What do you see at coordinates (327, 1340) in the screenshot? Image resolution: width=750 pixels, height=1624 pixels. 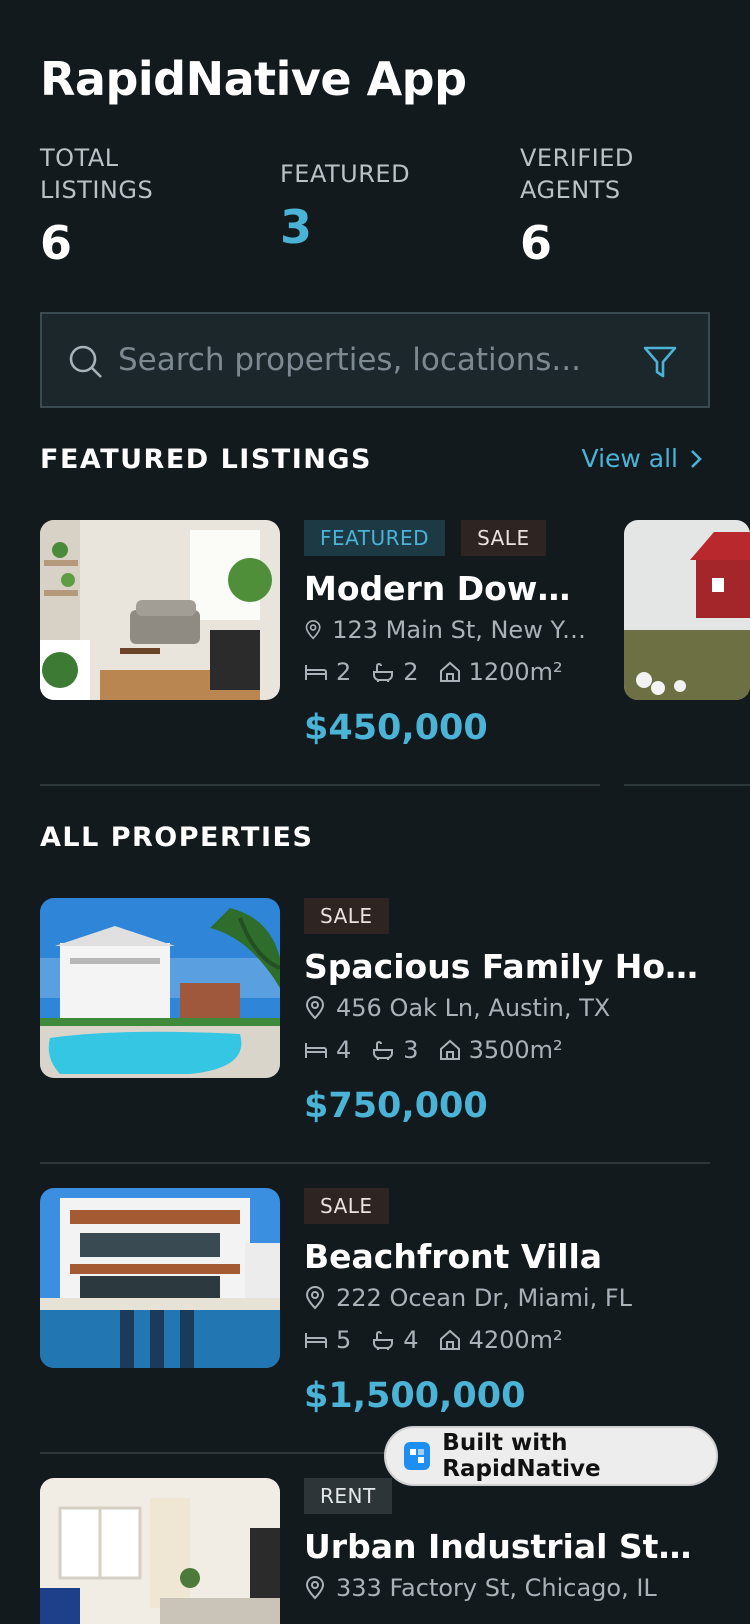 I see `beds-count: 5` at bounding box center [327, 1340].